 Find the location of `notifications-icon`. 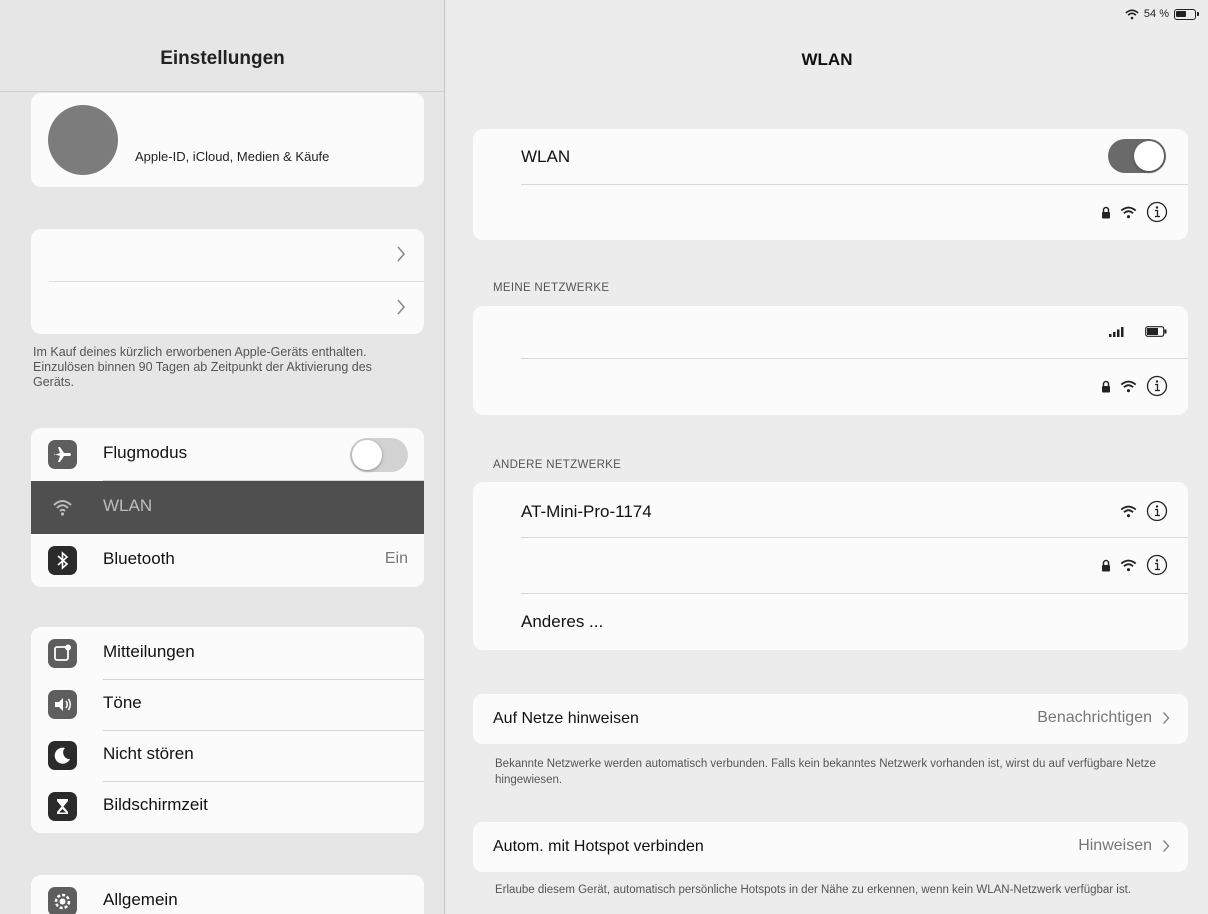

notifications-icon is located at coordinates (62, 653).